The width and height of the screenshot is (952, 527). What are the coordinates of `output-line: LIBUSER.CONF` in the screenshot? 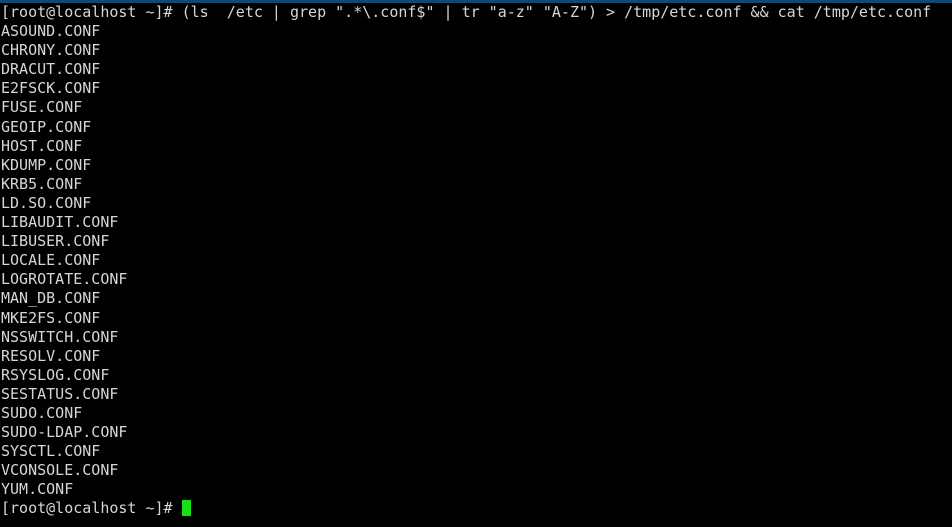 It's located at (55, 241).